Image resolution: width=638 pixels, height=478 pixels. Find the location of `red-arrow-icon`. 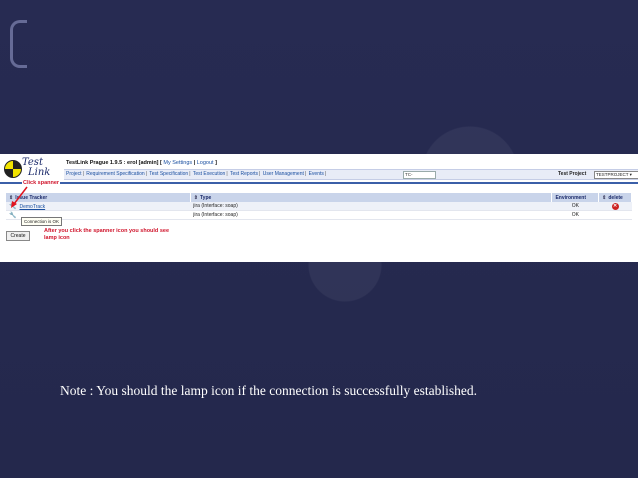

red-arrow-icon is located at coordinates (19, 197).